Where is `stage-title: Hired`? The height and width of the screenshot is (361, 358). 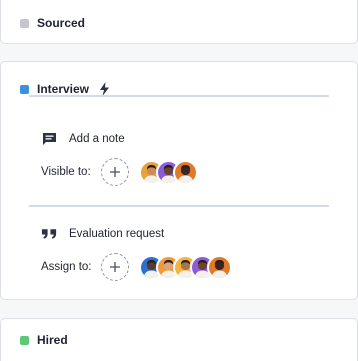
stage-title: Hired is located at coordinates (52, 340).